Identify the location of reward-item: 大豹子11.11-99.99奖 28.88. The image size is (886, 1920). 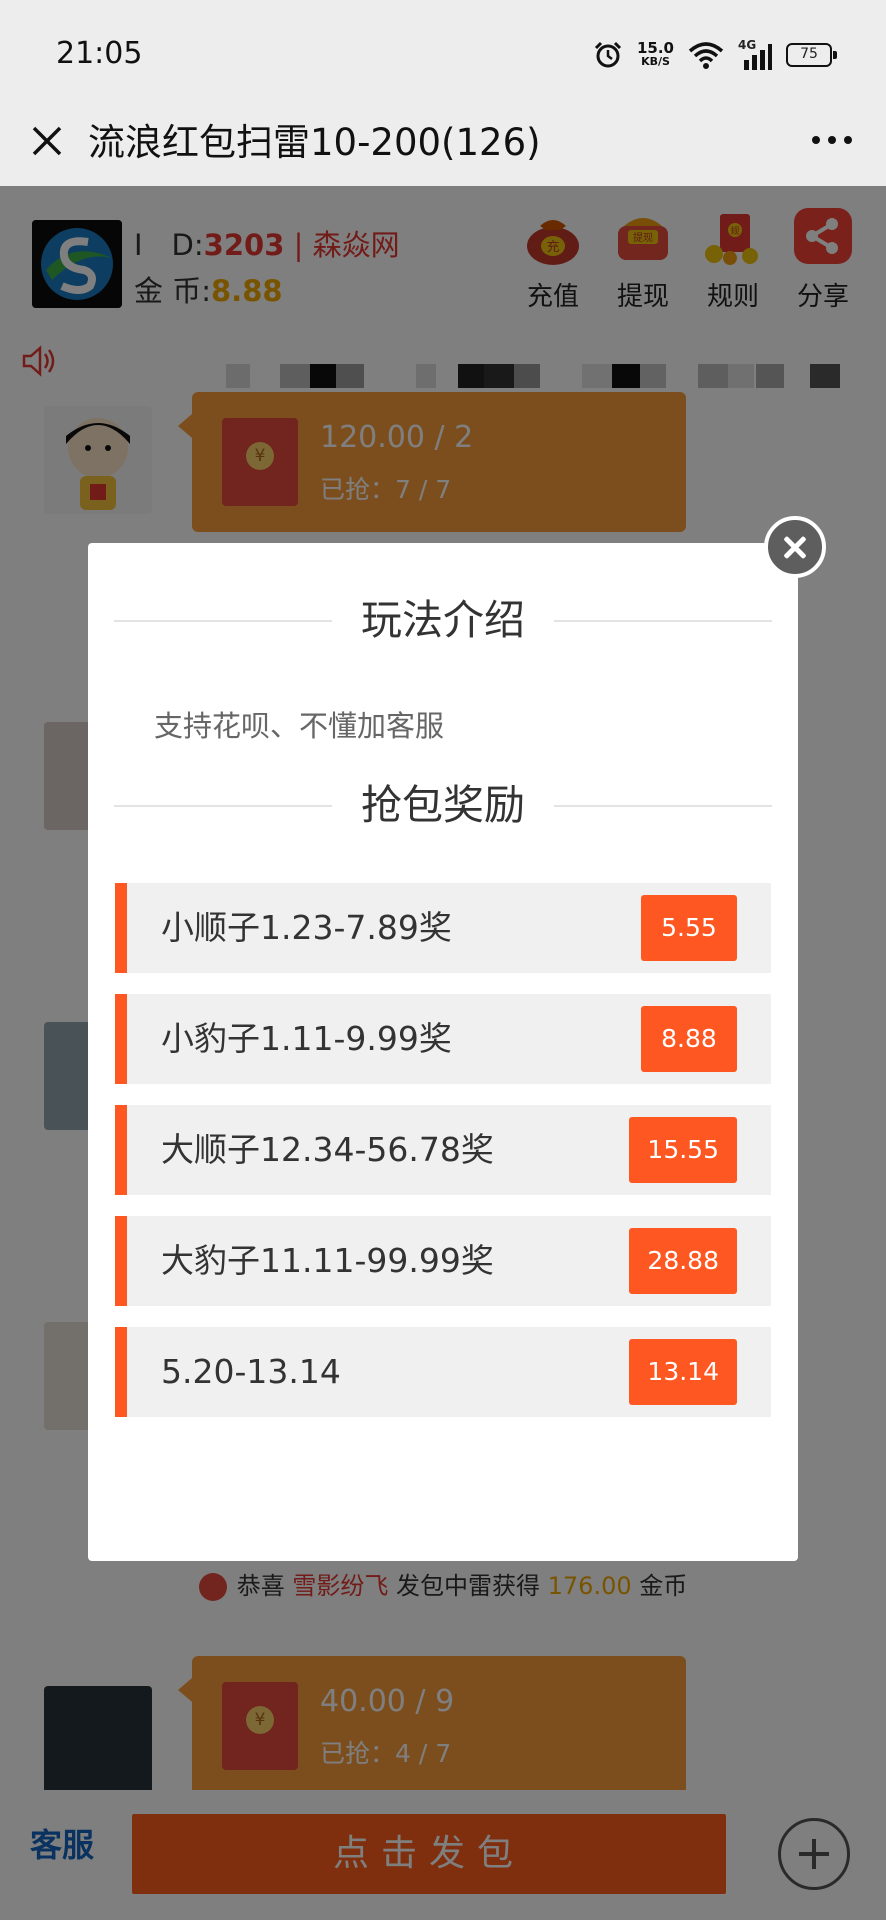
(443, 1261).